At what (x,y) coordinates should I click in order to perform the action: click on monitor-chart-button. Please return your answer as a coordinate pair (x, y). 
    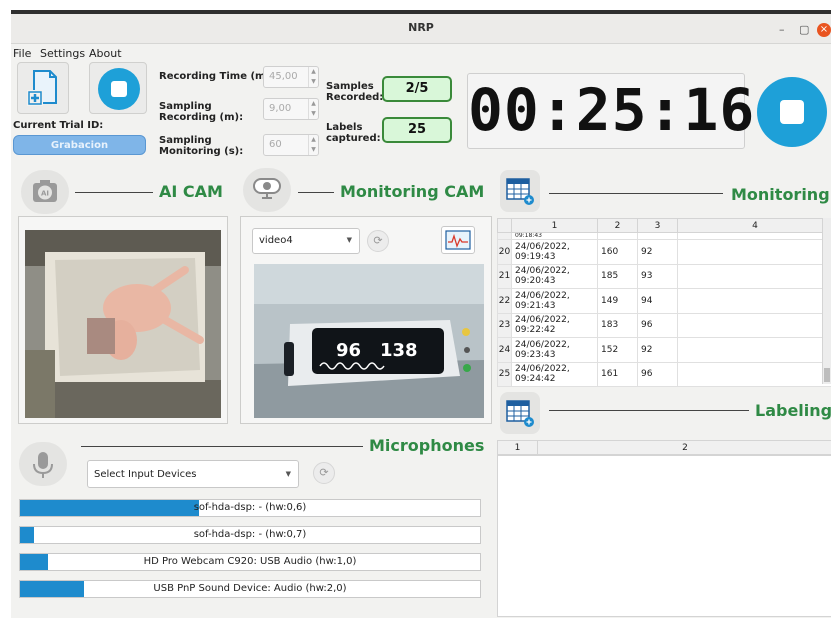
    Looking at the image, I should click on (458, 240).